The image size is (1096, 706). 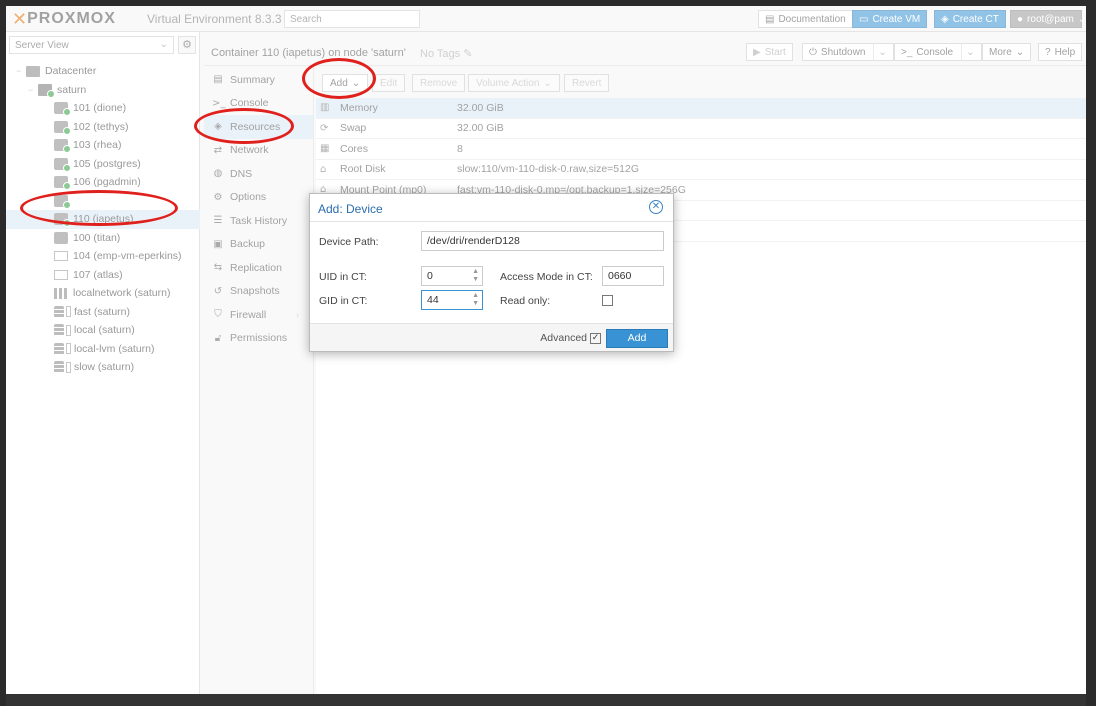 I want to click on read-only-checkbox, so click(x=607, y=300).